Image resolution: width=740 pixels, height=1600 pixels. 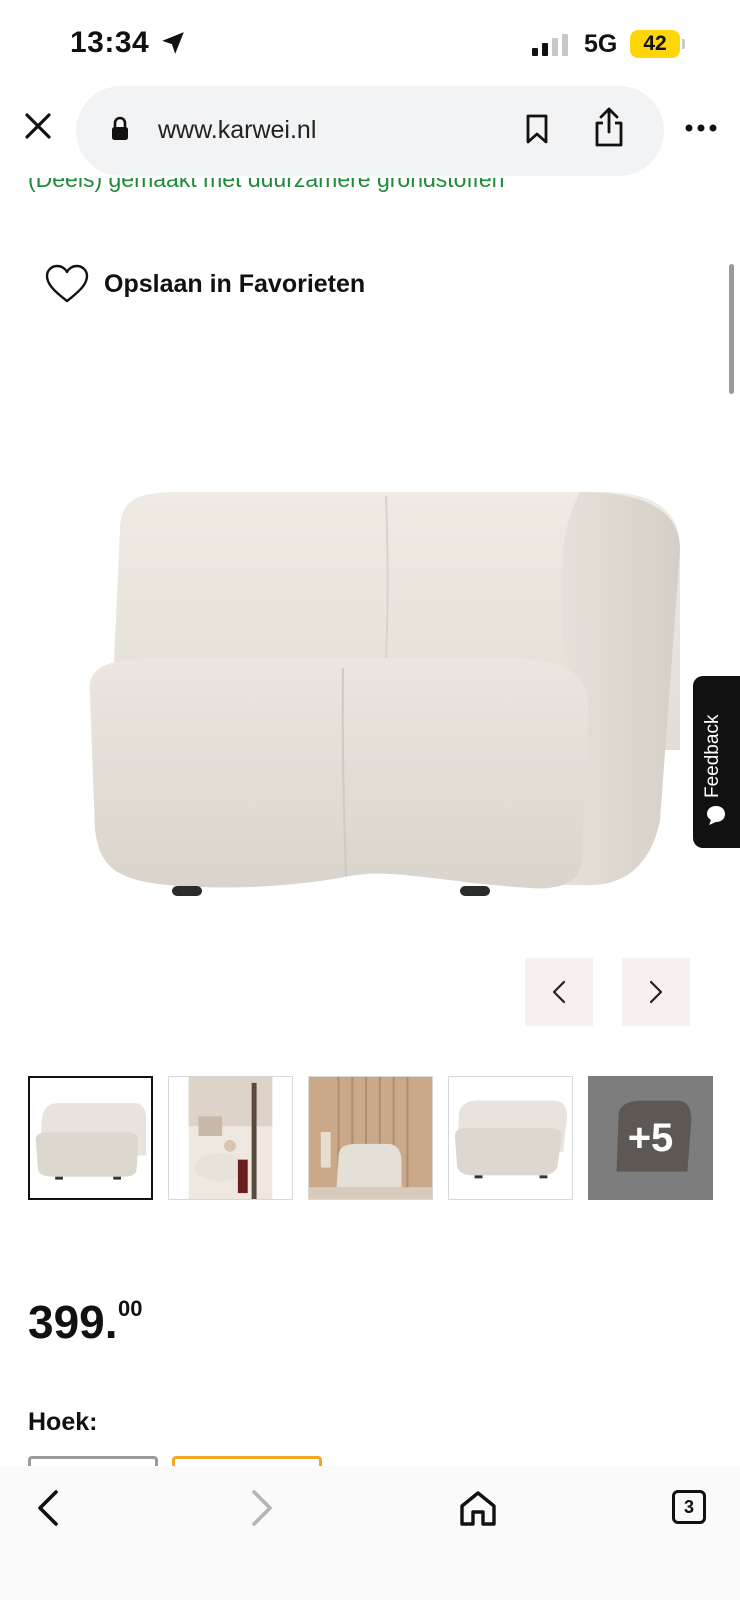 I want to click on chair-thumbnail-image, so click(x=91, y=1141).